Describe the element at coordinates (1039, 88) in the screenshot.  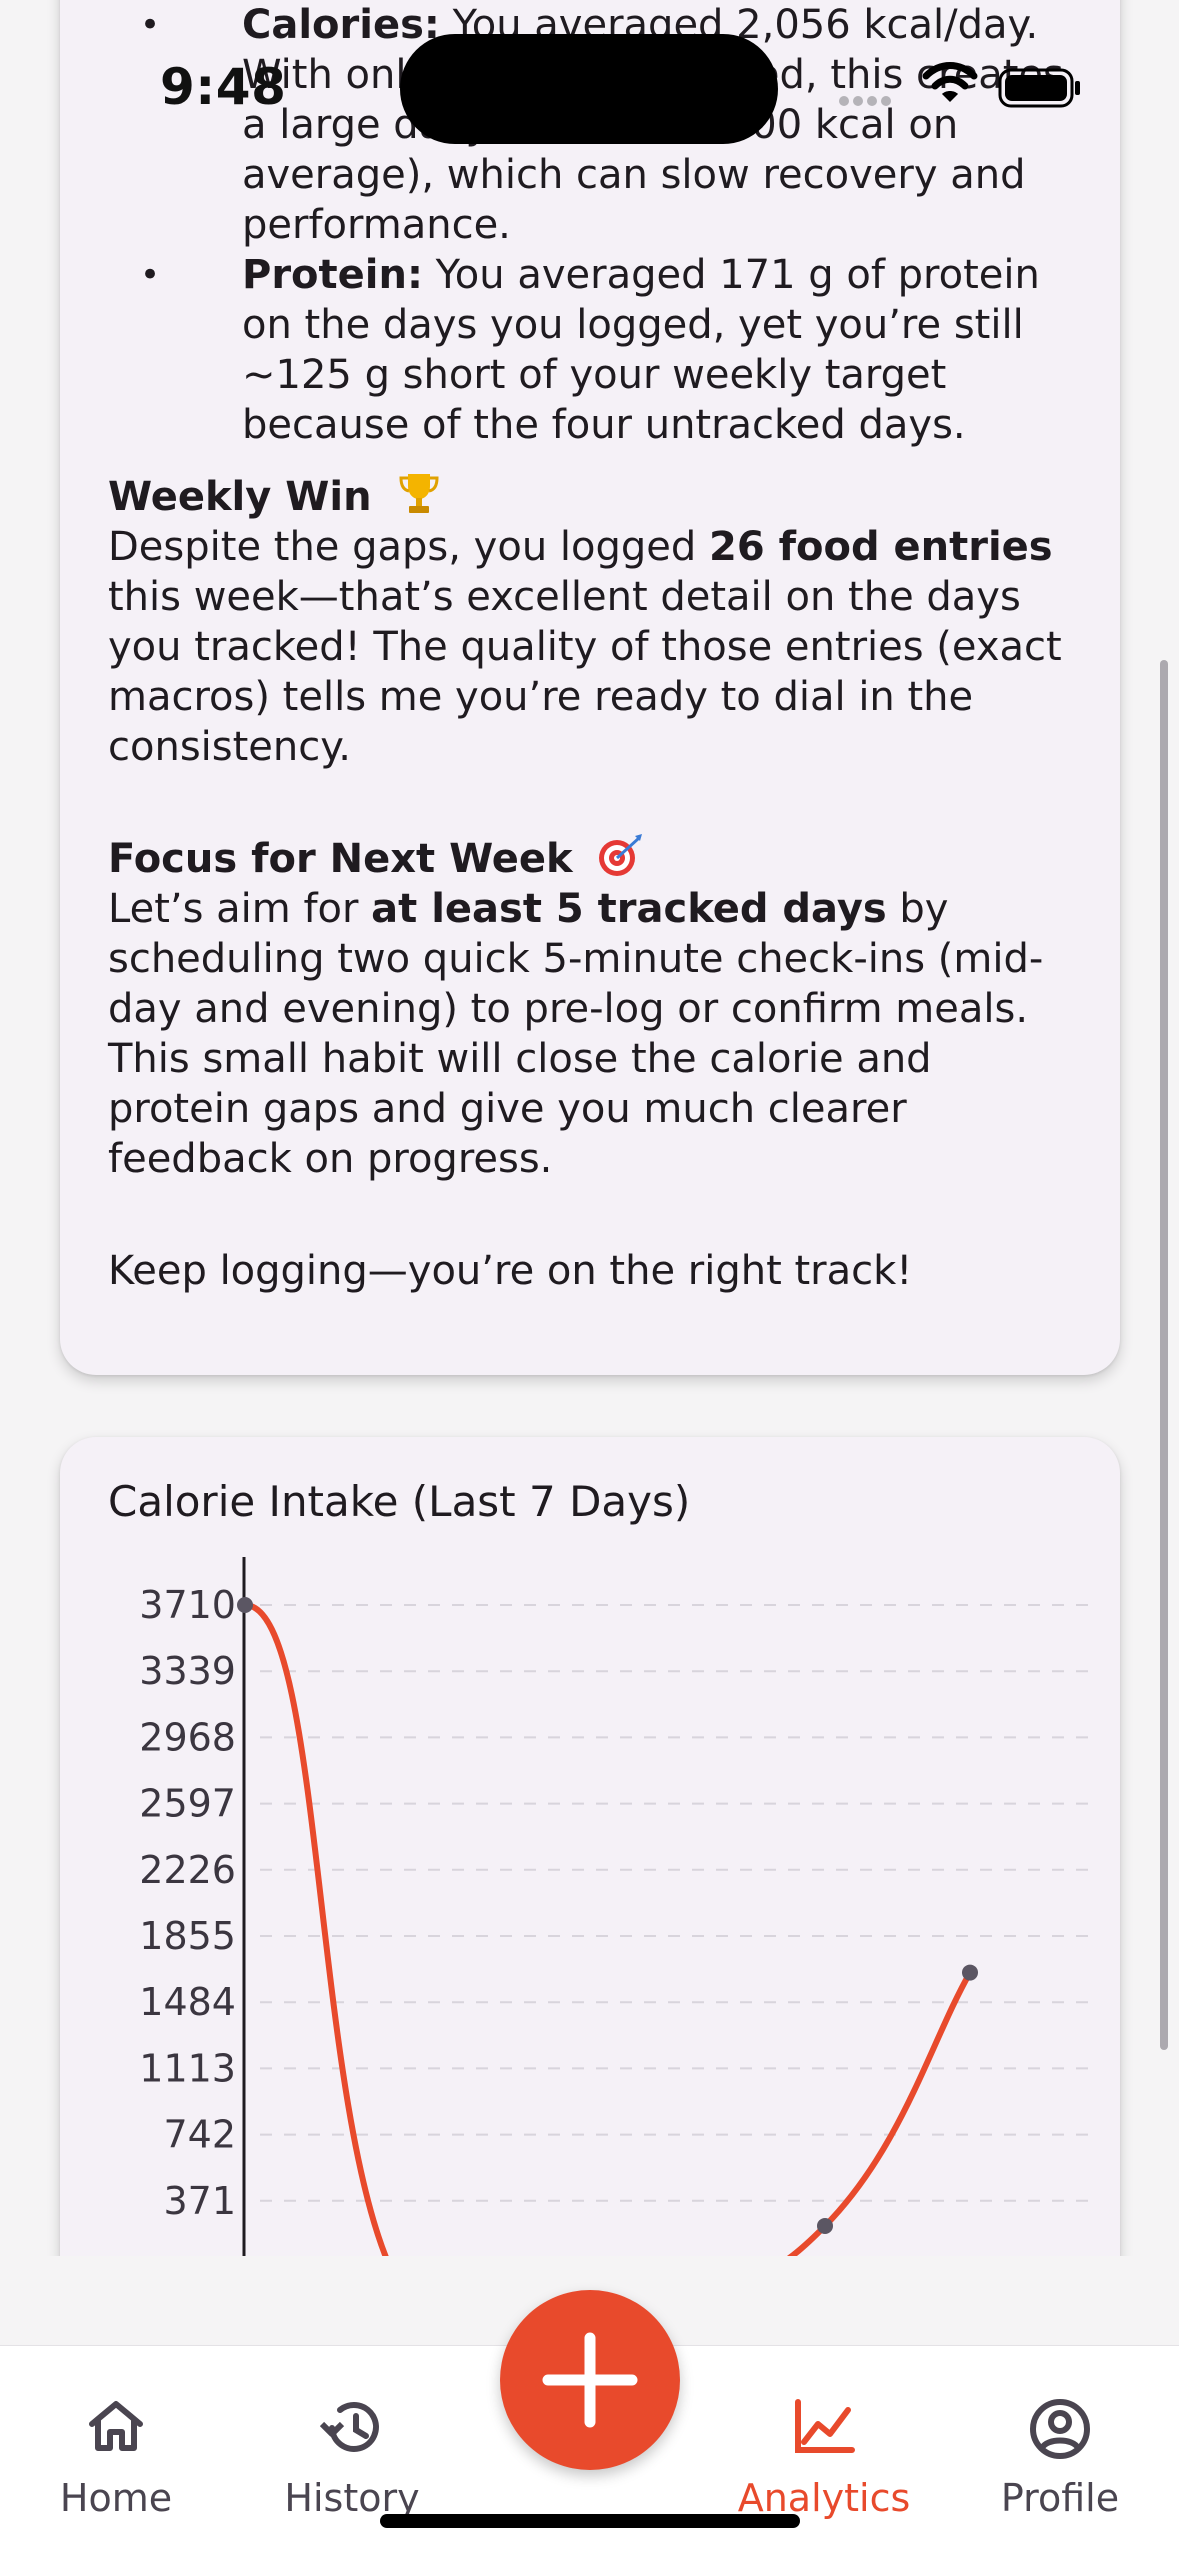
I see `battery-icon` at that location.